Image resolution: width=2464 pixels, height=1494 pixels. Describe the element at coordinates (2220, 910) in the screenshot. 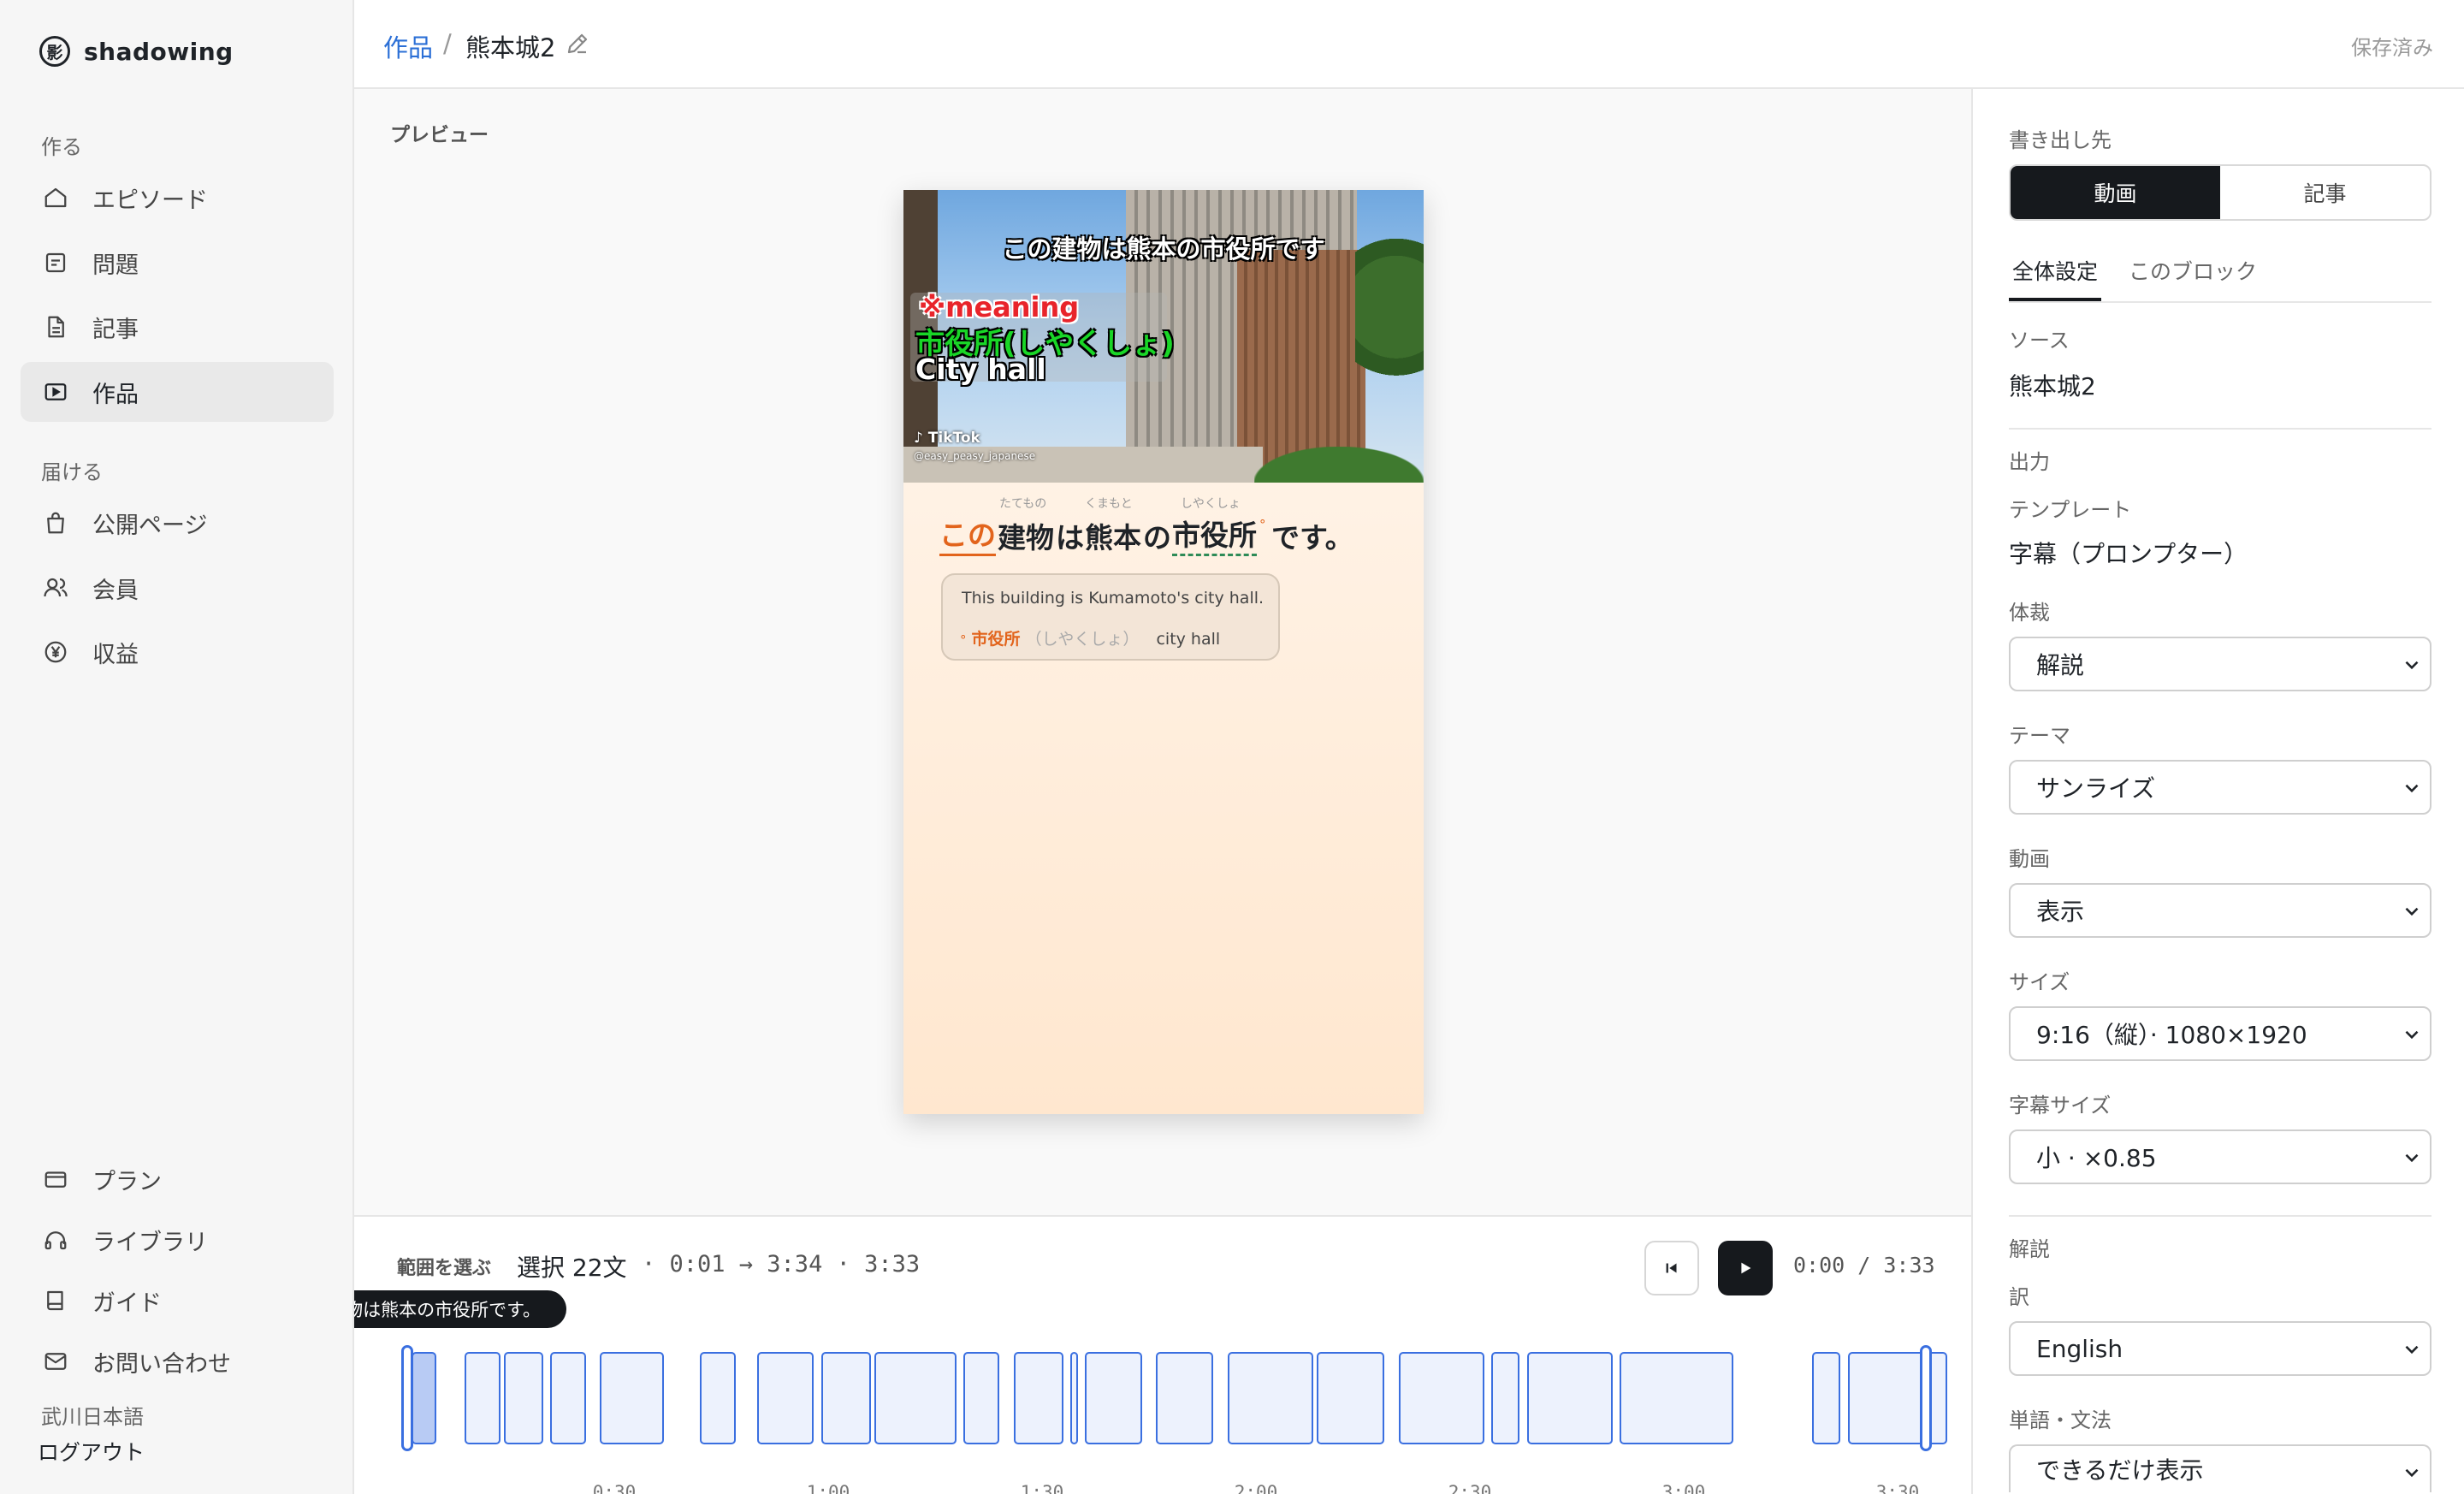

I see `video-select: 表示` at that location.